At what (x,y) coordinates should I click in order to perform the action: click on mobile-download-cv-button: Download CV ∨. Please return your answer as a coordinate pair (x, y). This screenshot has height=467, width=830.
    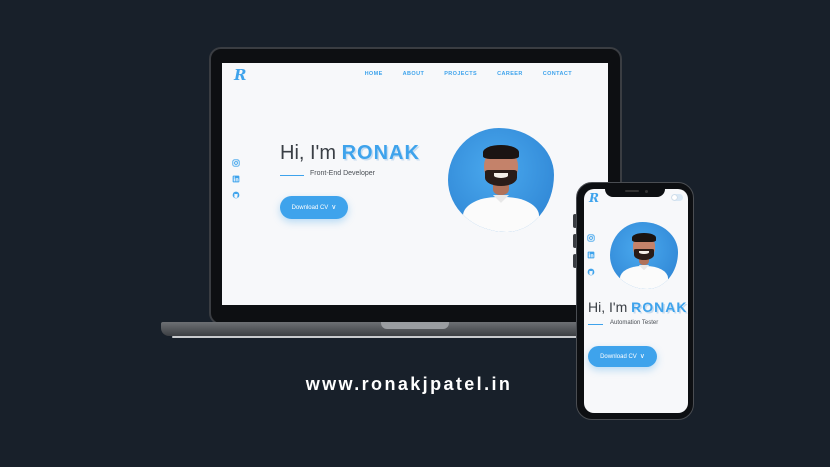
    Looking at the image, I should click on (622, 356).